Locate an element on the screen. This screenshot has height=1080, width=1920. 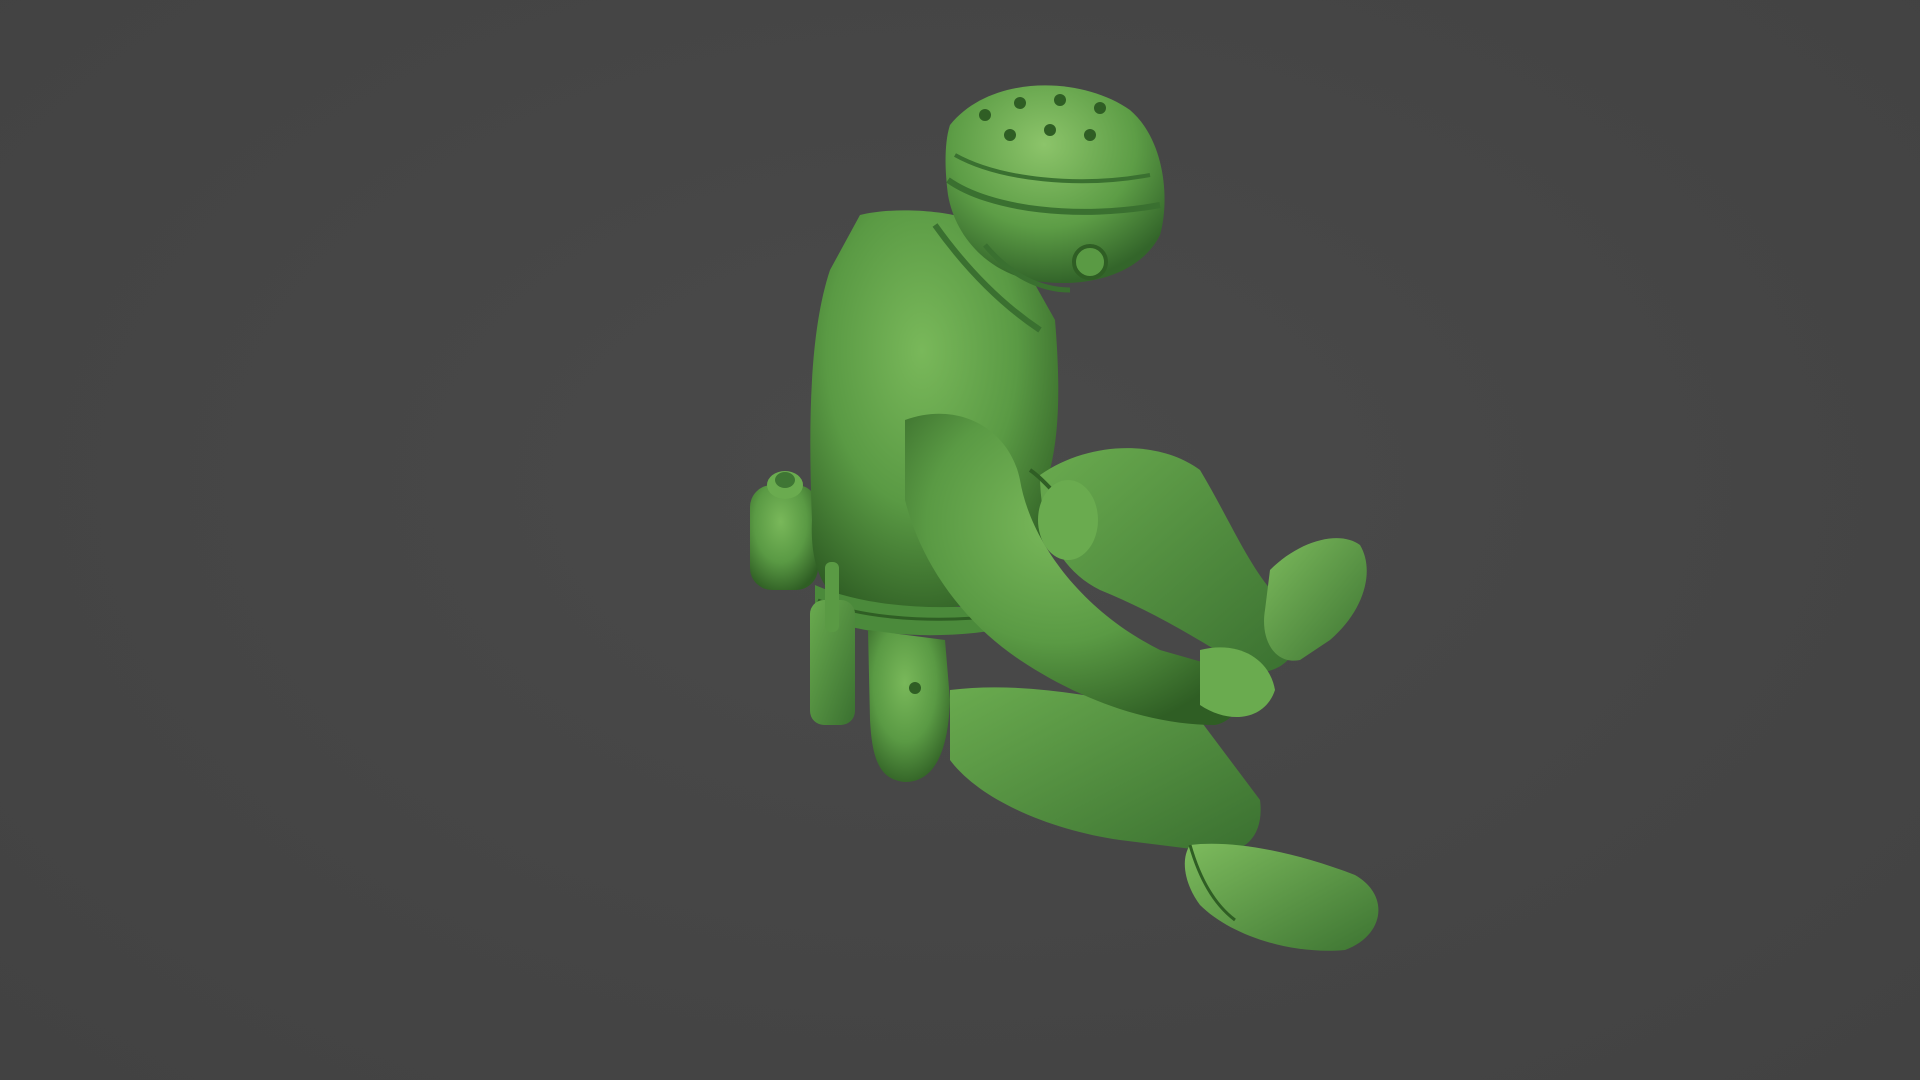
hand-left is located at coordinates (1068, 520).